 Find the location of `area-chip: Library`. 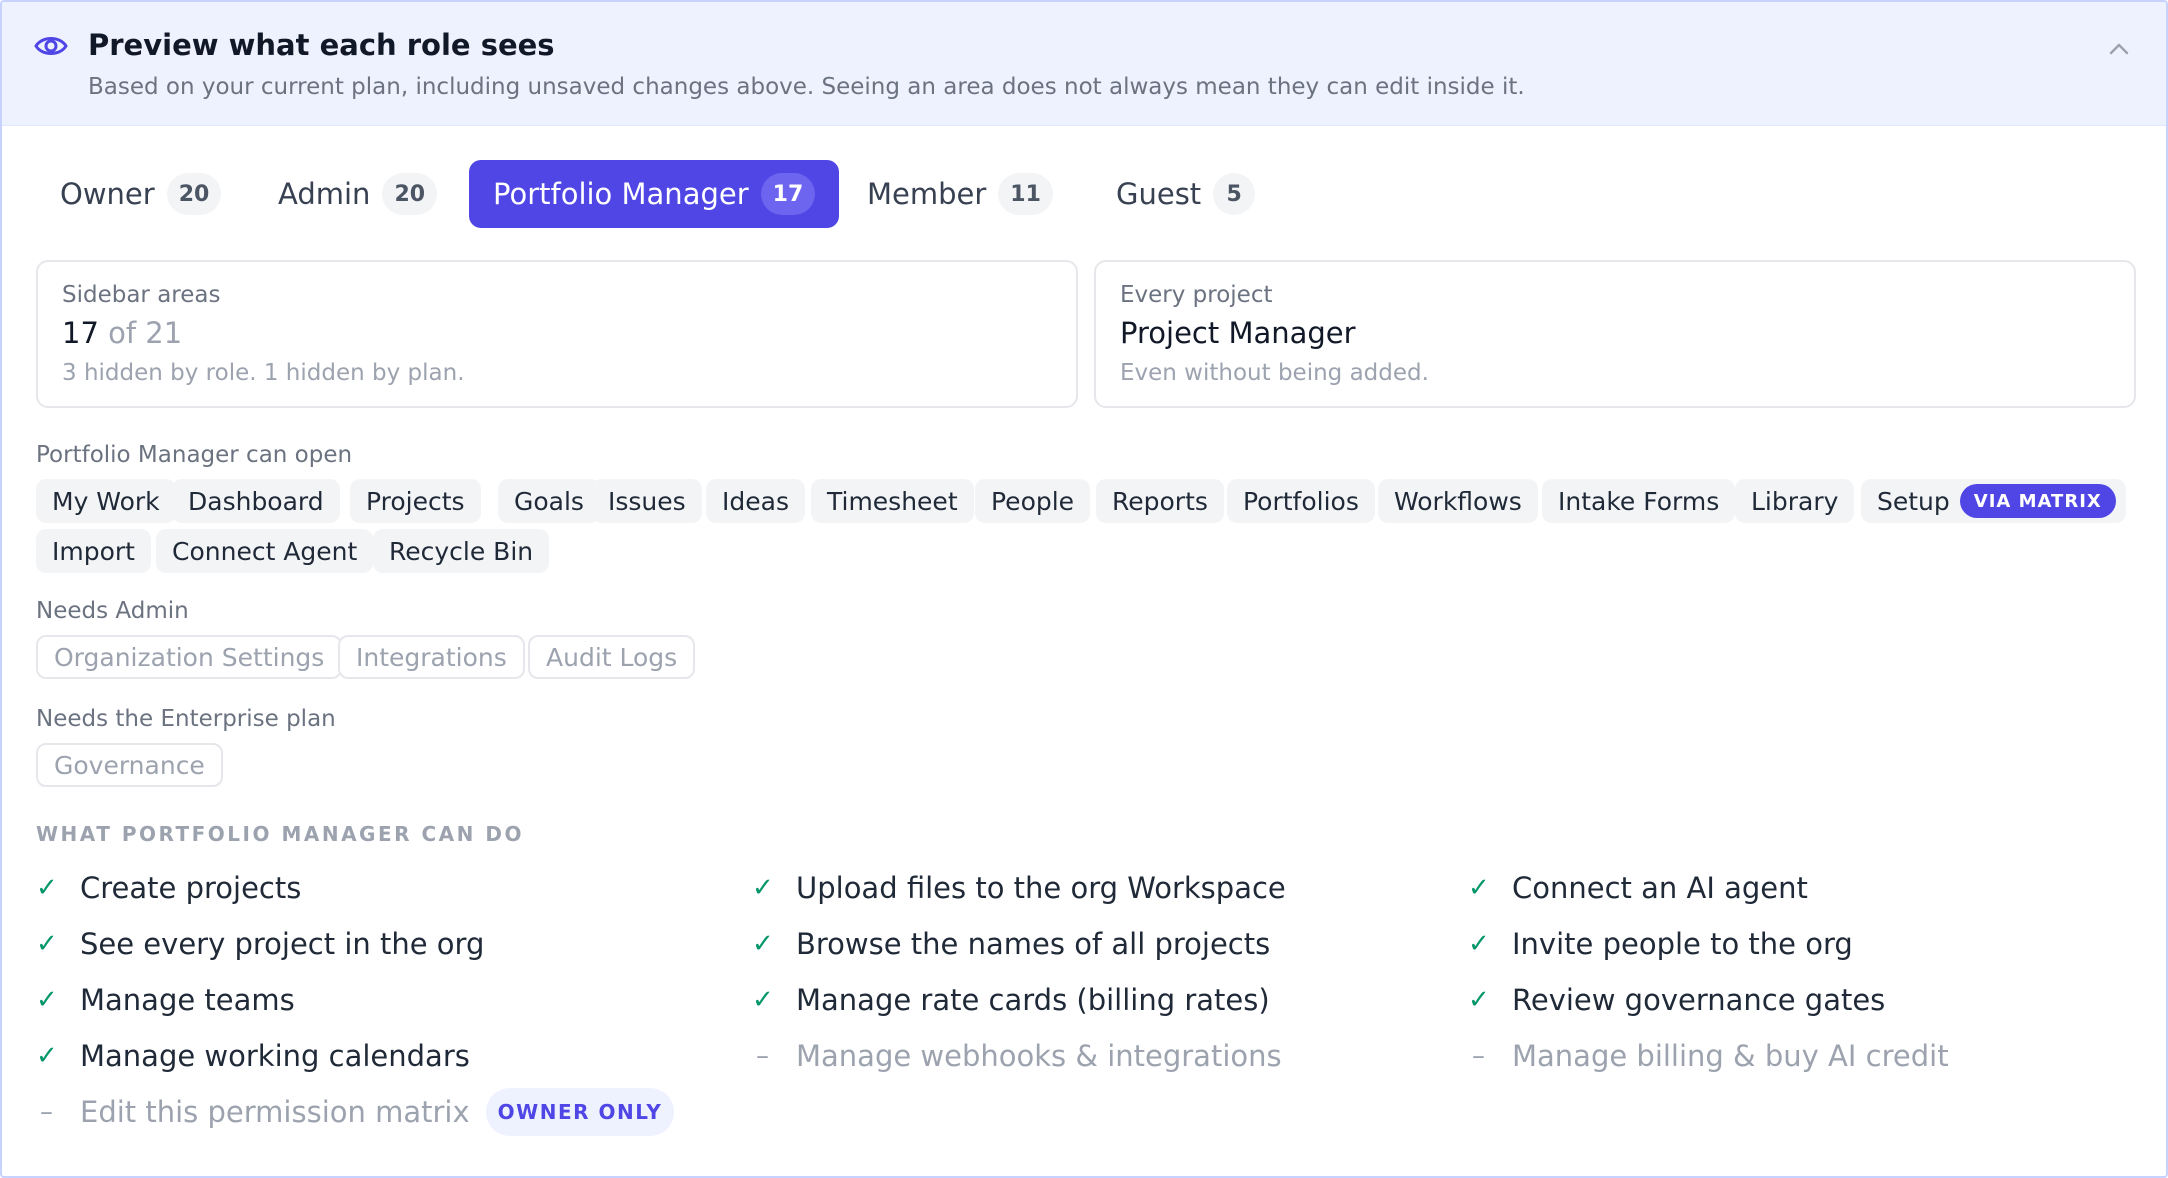

area-chip: Library is located at coordinates (1795, 501).